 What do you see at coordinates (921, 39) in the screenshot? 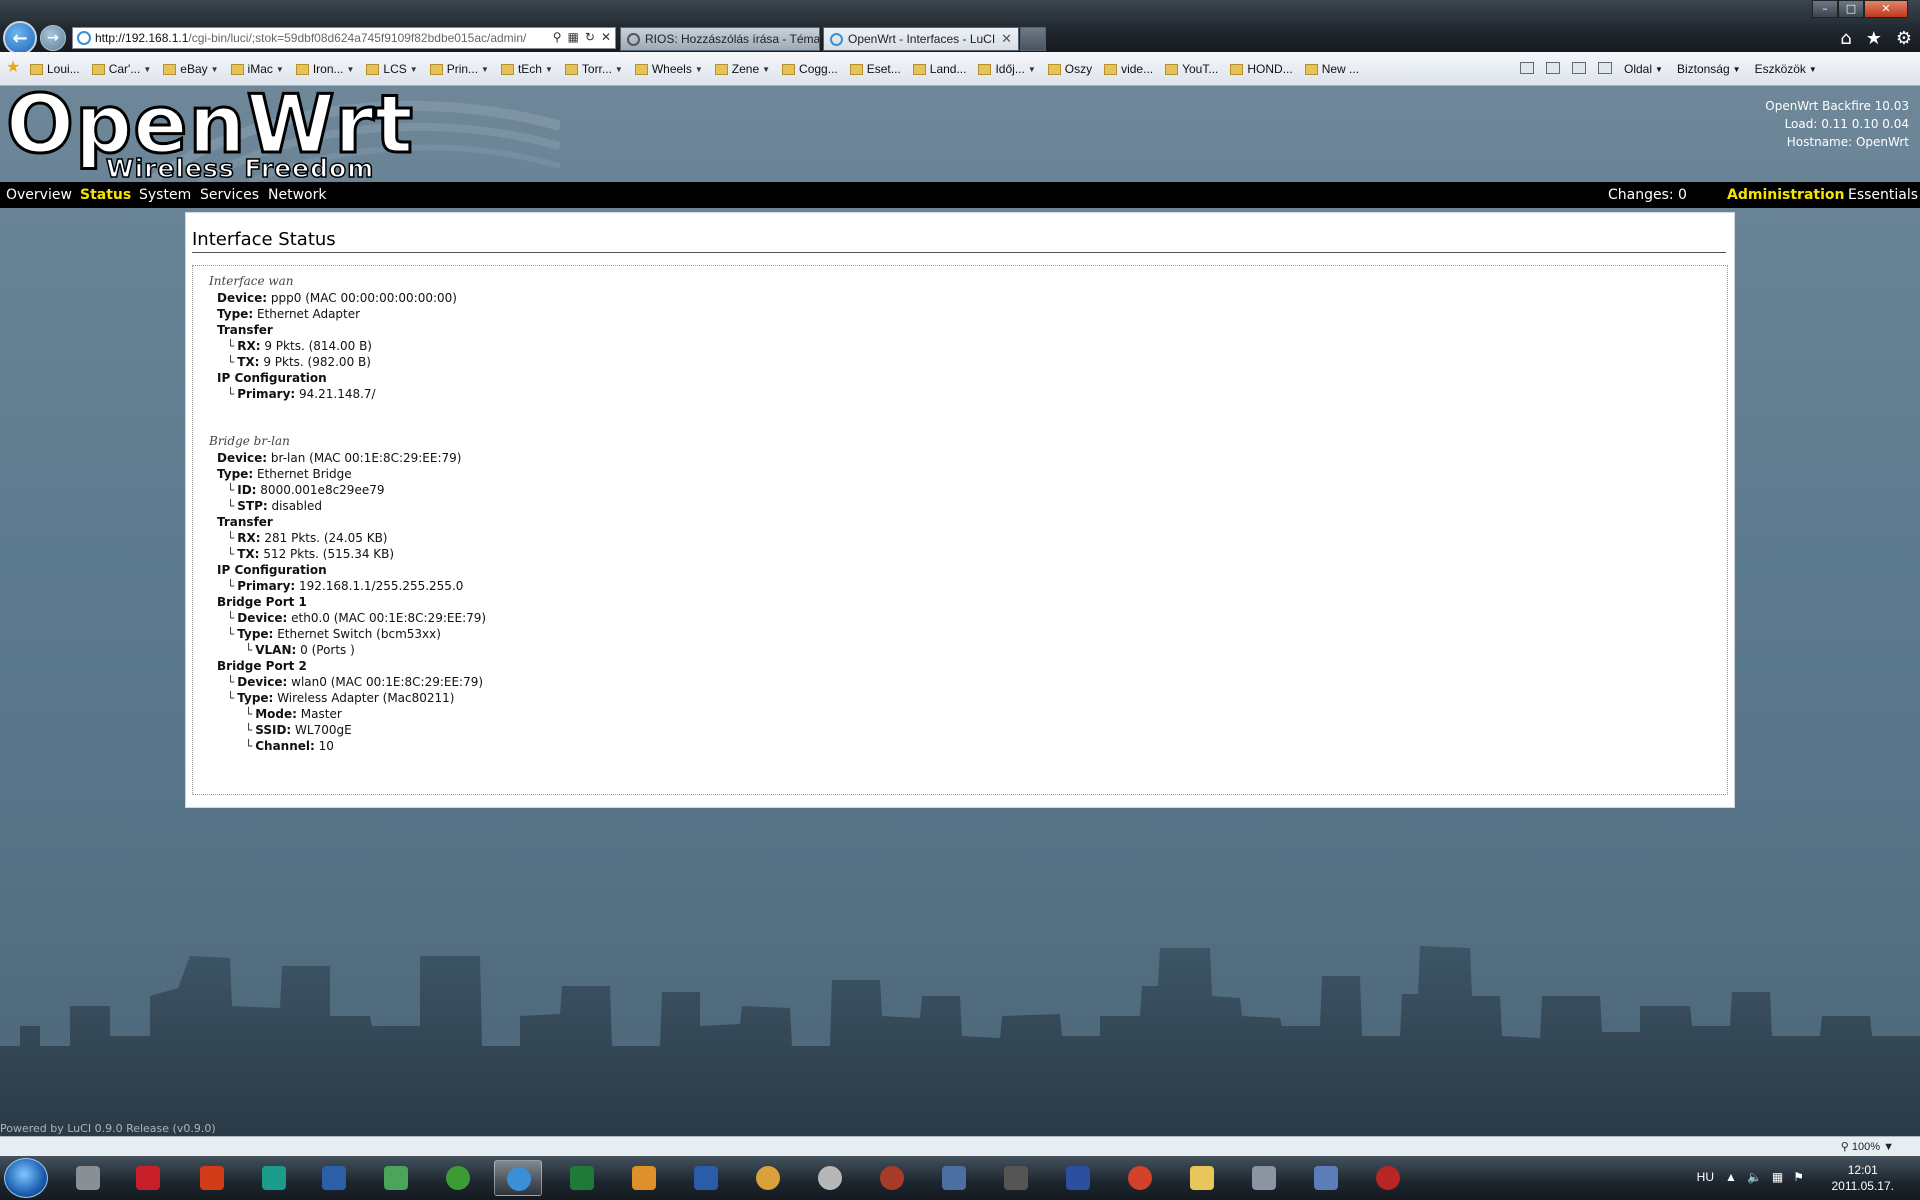
I see `browser-tab-active: OpenWrt - Interfaces - LuCI ✕` at bounding box center [921, 39].